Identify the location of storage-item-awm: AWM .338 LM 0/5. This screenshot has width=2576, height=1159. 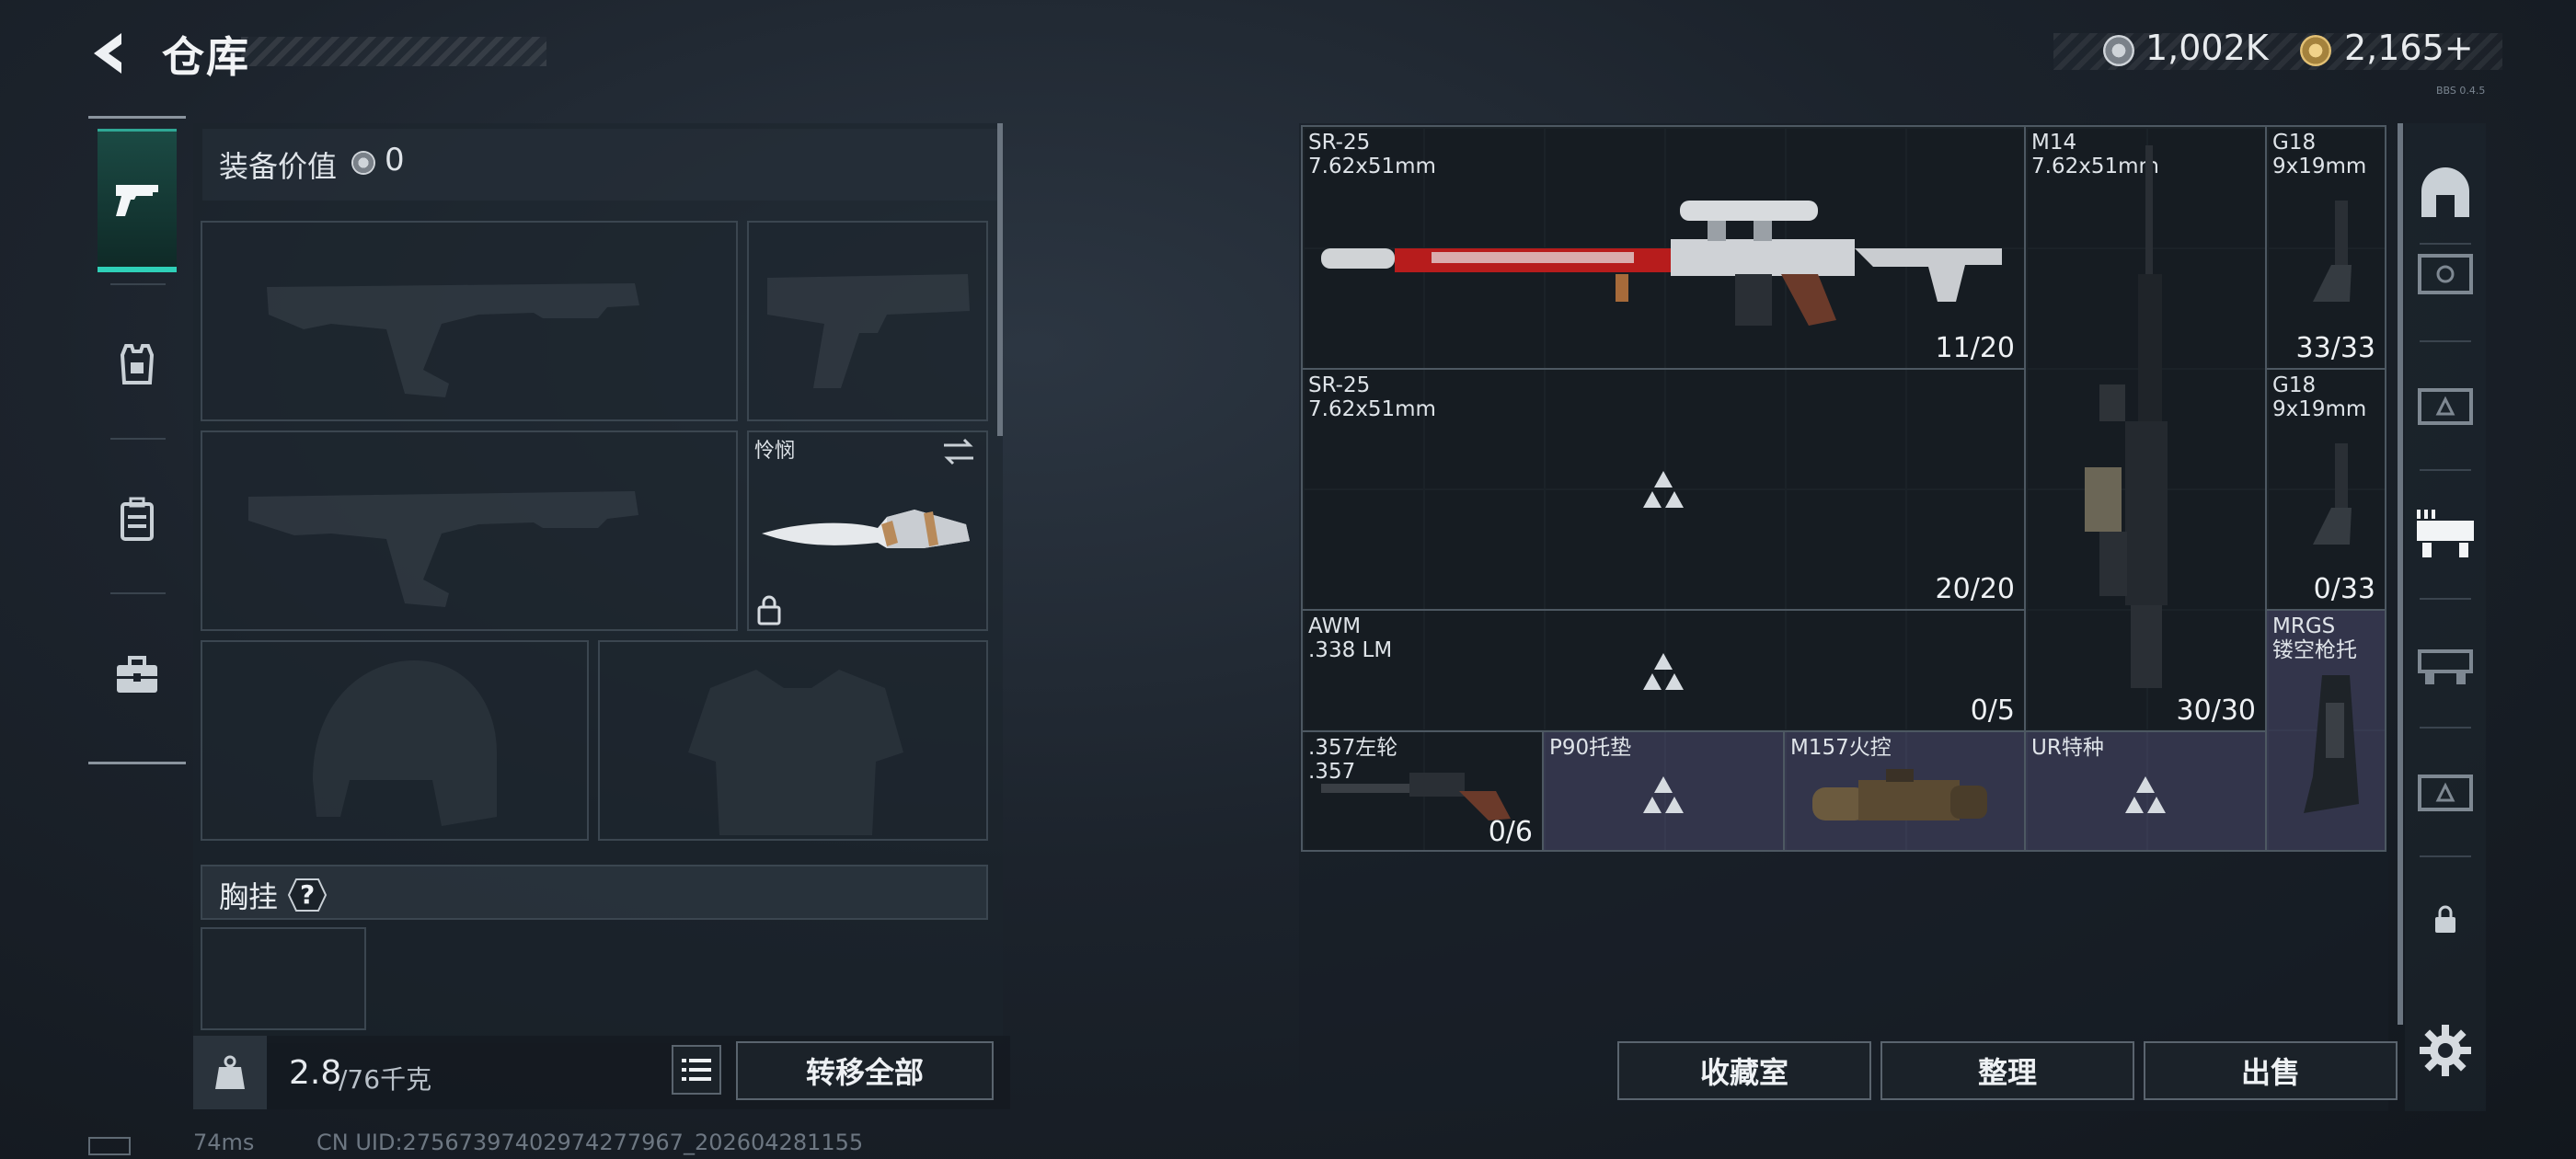
(1663, 670).